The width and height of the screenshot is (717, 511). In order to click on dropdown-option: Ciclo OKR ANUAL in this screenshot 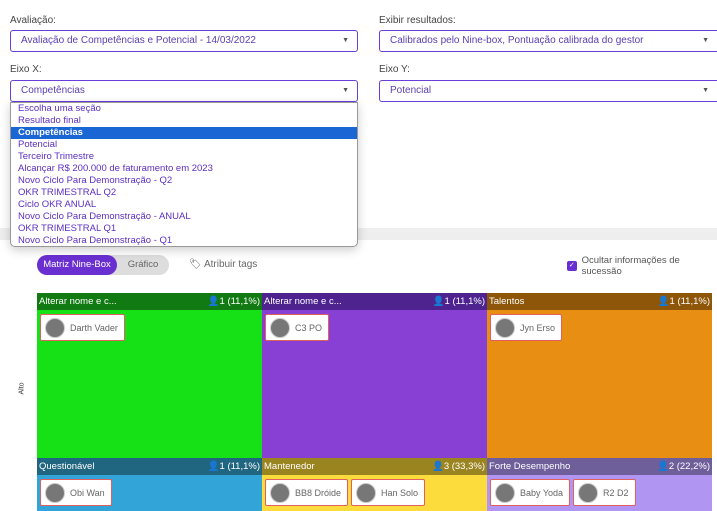, I will do `click(184, 205)`.